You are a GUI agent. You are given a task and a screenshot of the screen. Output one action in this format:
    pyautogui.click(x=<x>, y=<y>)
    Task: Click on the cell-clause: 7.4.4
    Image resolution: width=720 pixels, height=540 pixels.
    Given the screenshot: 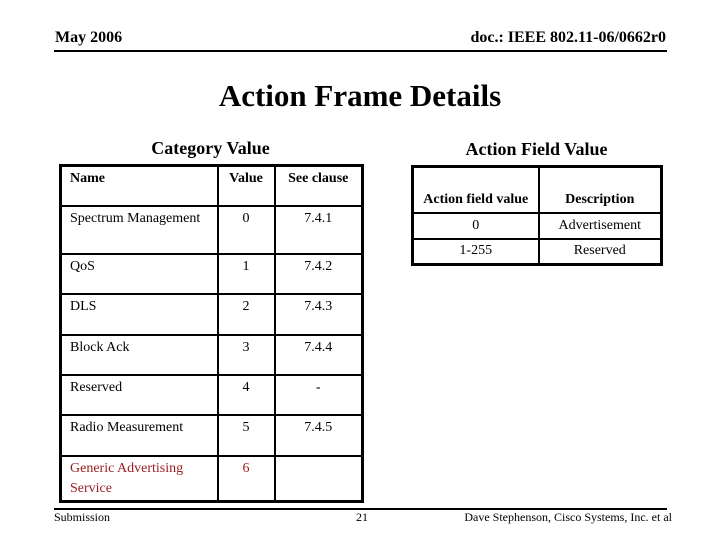 What is the action you would take?
    pyautogui.click(x=318, y=354)
    